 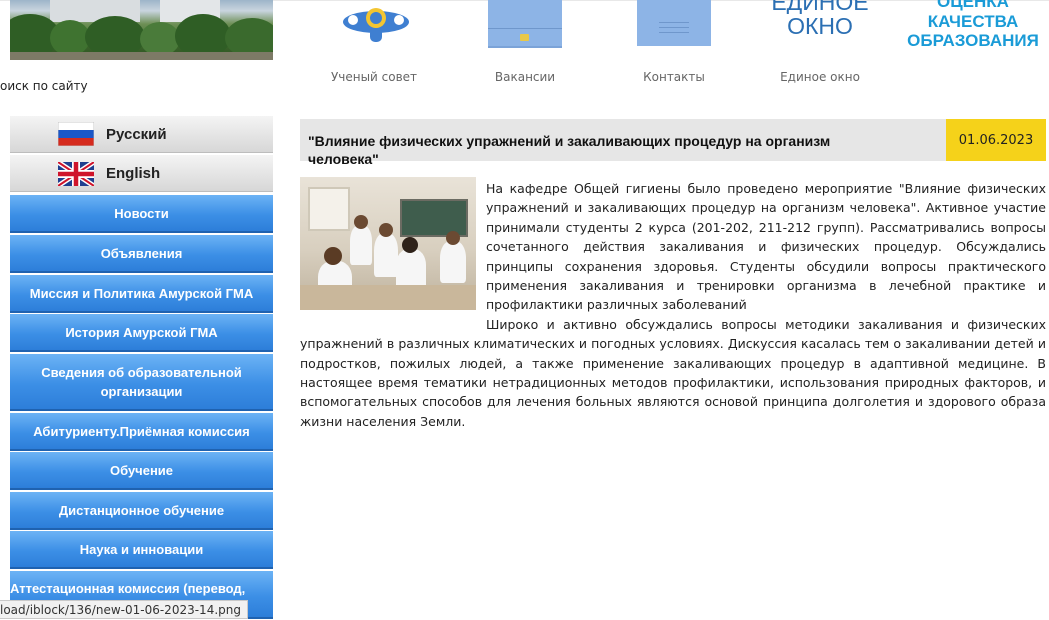 What do you see at coordinates (141, 333) in the screenshot?
I see `sidebar-item-history: История Амурской ГМА` at bounding box center [141, 333].